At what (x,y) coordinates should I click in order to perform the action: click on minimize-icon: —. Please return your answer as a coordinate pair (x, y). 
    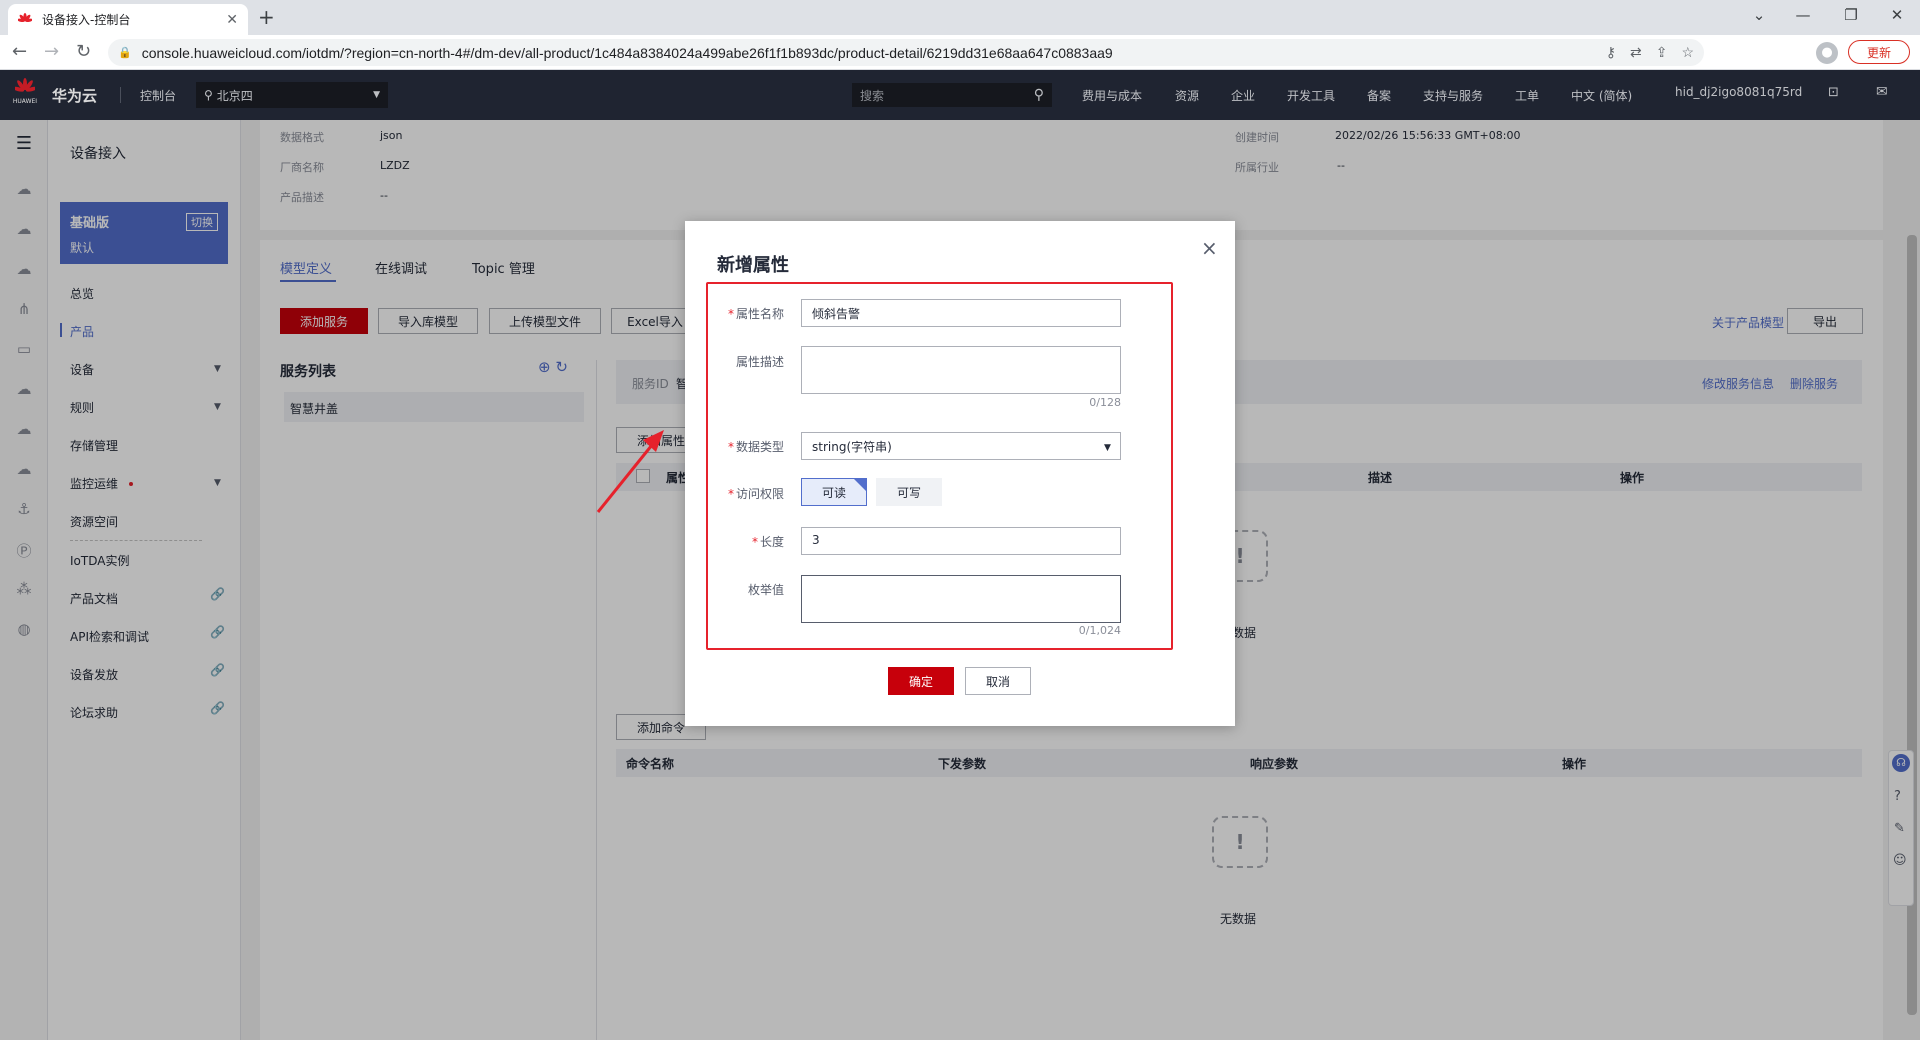
    Looking at the image, I should click on (1803, 15).